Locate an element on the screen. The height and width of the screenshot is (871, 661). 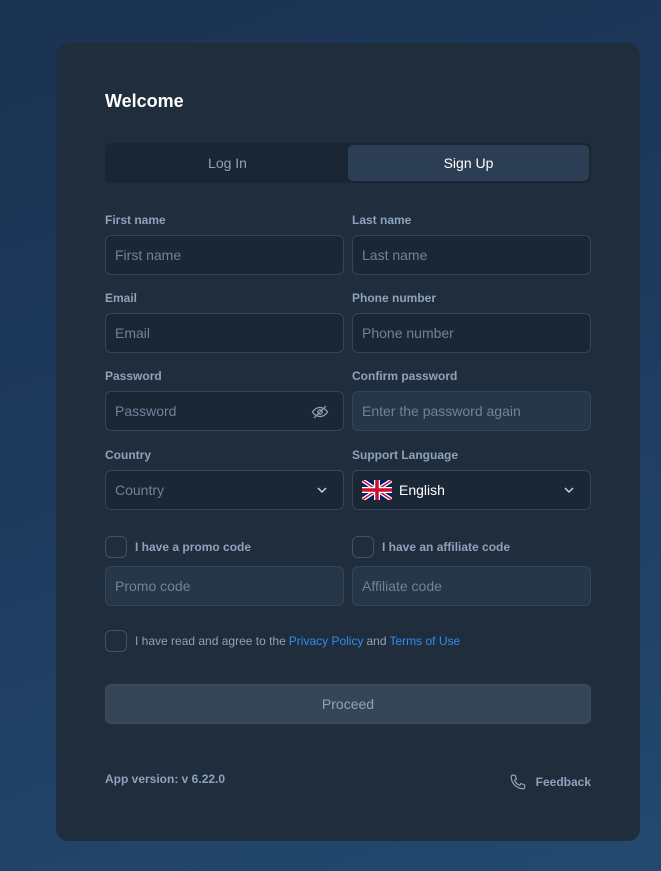
password-box is located at coordinates (224, 411).